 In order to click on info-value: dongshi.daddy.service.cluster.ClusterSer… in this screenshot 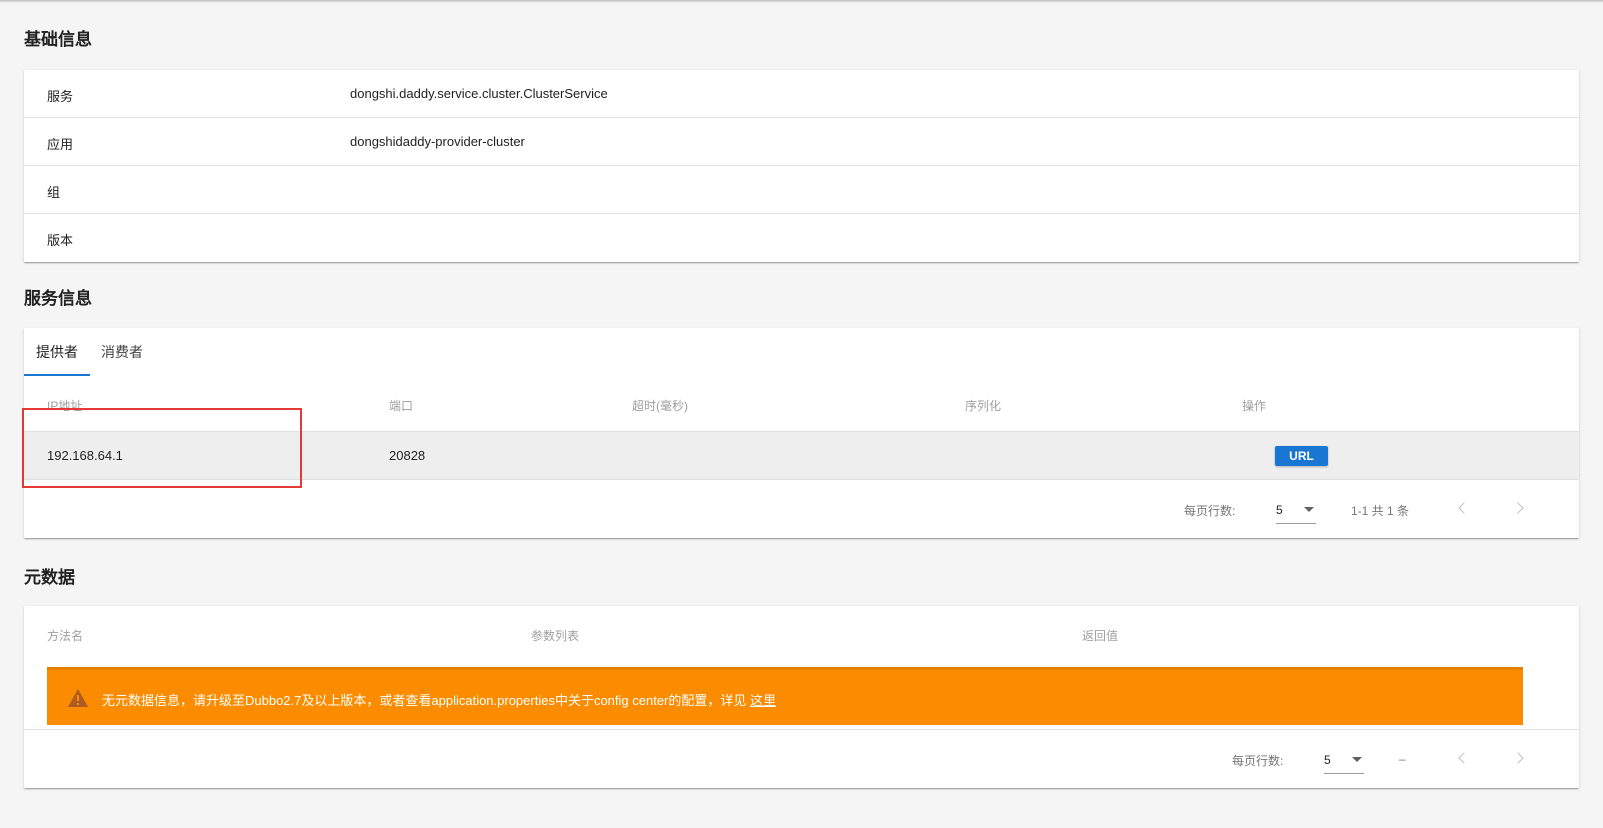, I will do `click(479, 93)`.